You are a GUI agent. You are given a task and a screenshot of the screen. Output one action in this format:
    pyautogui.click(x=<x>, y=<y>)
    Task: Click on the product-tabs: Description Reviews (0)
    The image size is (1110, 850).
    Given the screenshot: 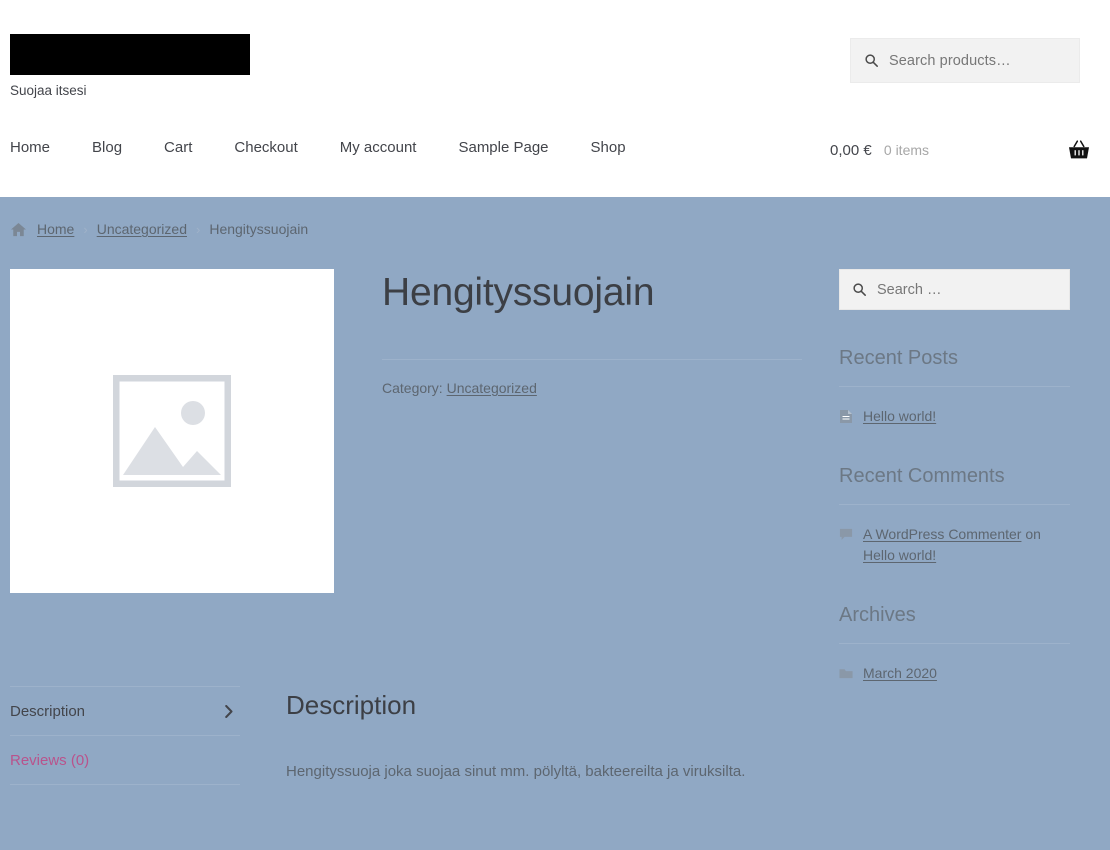 What is the action you would take?
    pyautogui.click(x=125, y=735)
    